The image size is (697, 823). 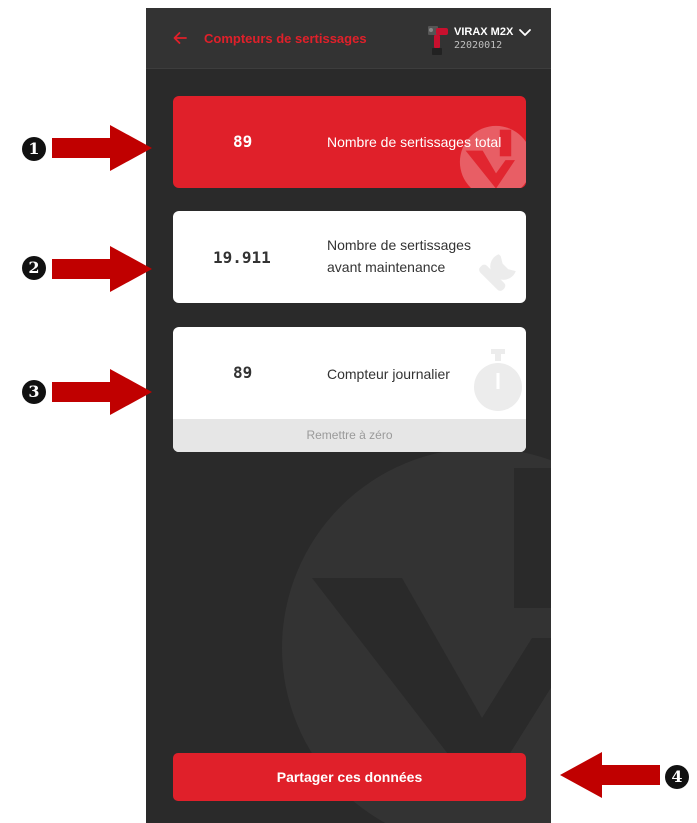 I want to click on maintenance-count-label: Nombre de sertissages avant maintenance, so click(x=399, y=256).